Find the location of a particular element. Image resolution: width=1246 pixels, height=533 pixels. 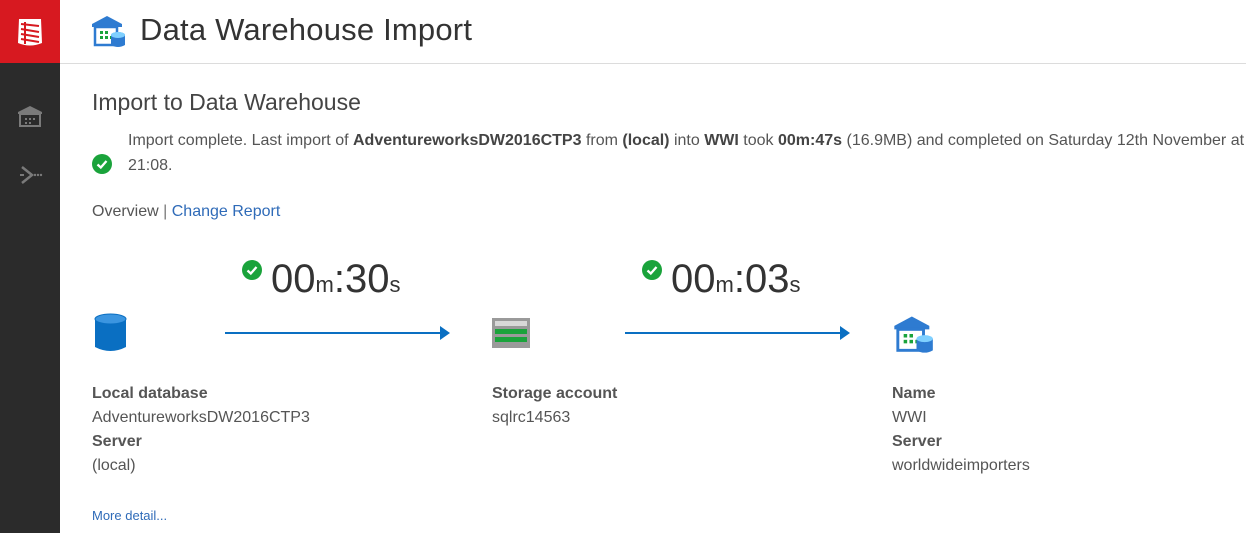

change-report-link: Change Report is located at coordinates (226, 211).